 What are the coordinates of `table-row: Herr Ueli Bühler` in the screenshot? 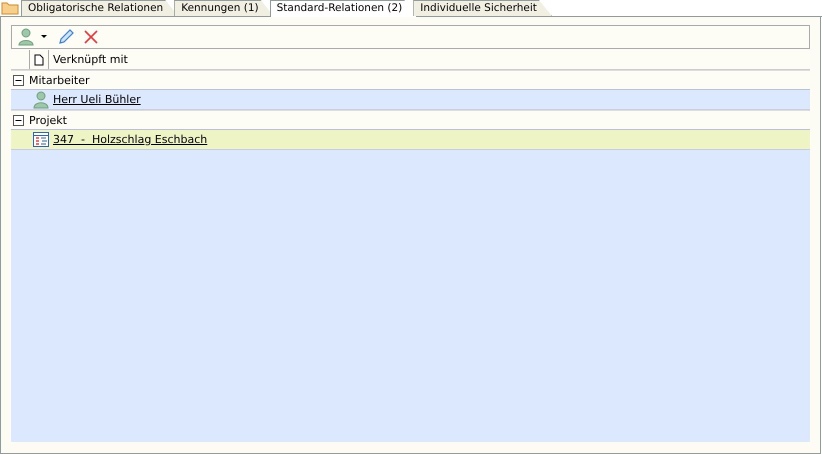 It's located at (410, 100).